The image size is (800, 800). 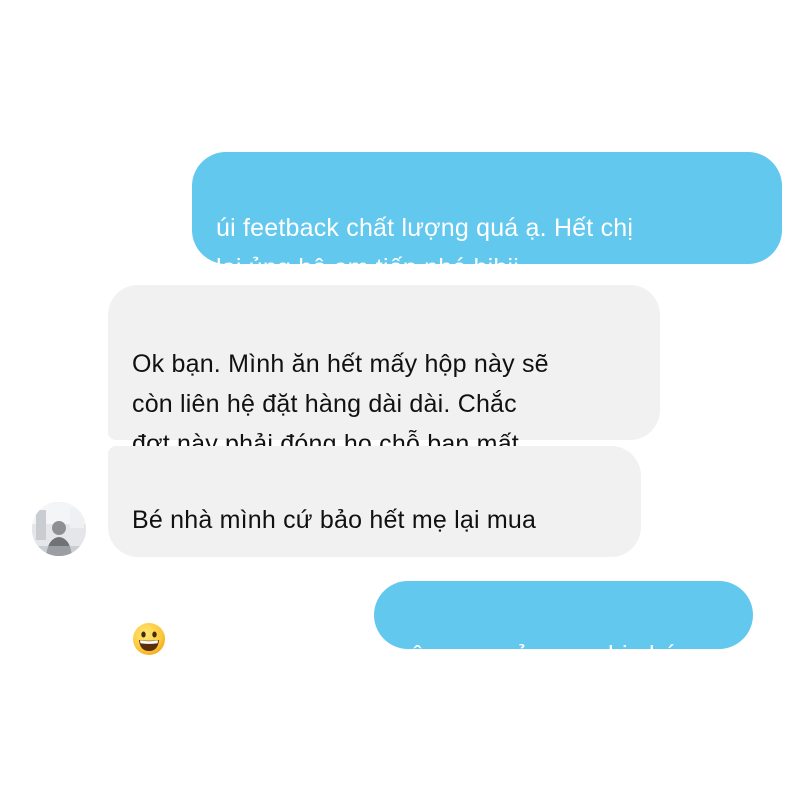 I want to click on outgoing-message-bubble: vâng em cảm ơn chị nhé, so click(x=563, y=625).